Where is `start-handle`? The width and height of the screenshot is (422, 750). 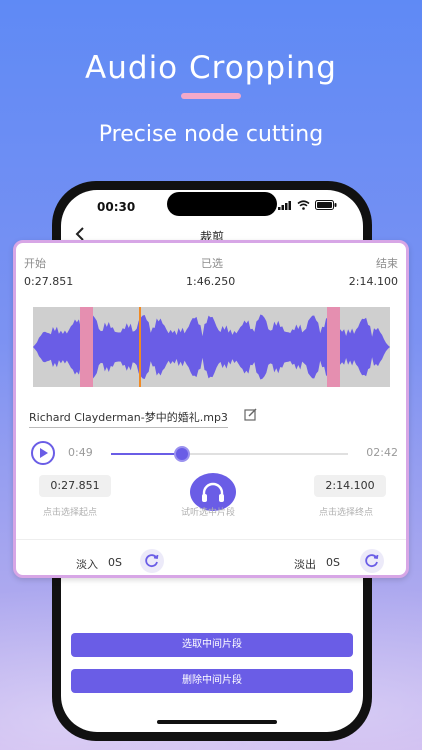
start-handle is located at coordinates (86, 347).